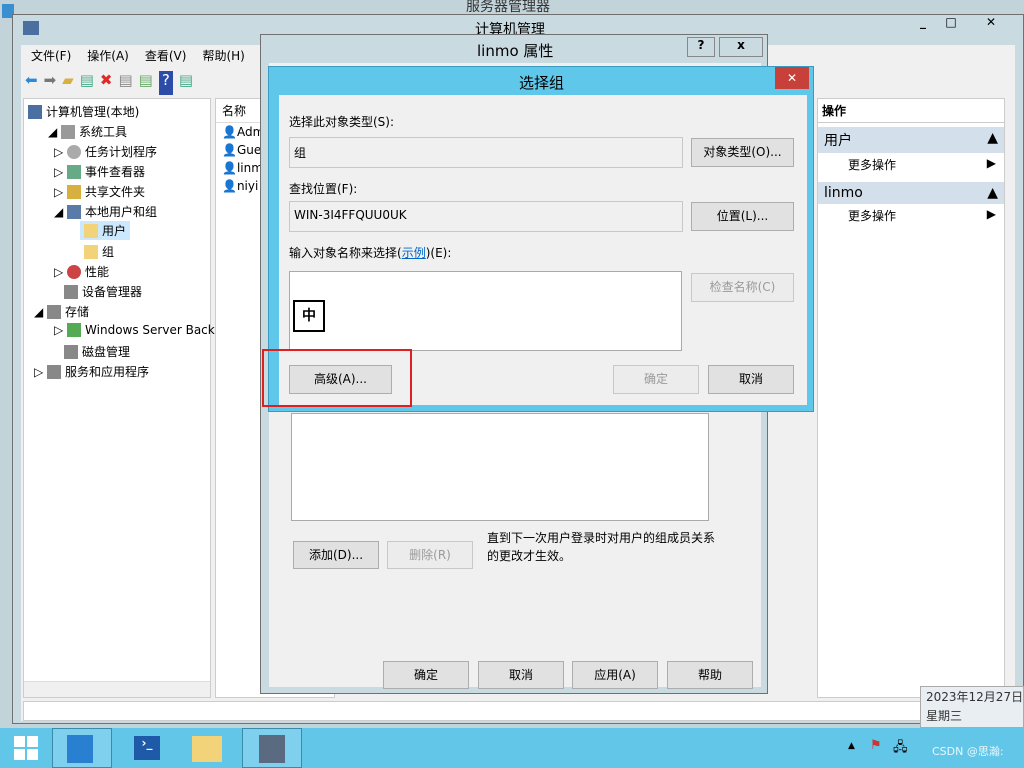 This screenshot has width=1024, height=768. I want to click on server-manager-icon, so click(80, 749).